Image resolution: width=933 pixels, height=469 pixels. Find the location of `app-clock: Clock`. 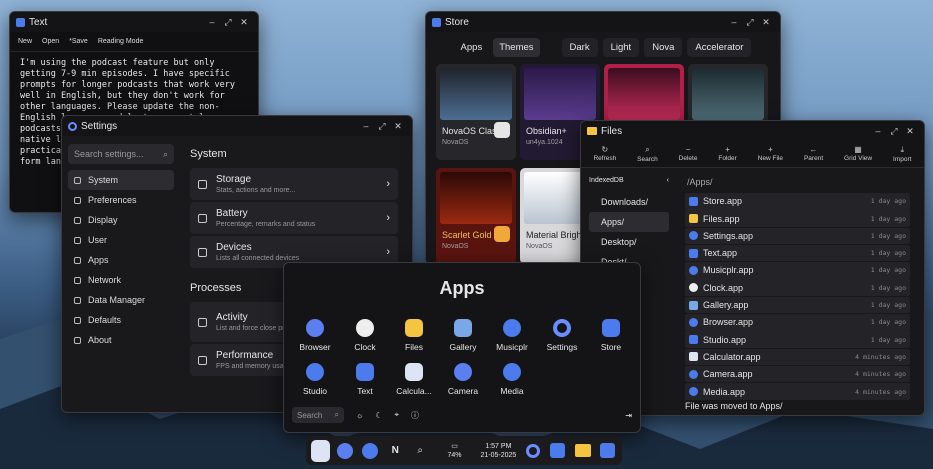

app-clock: Clock is located at coordinates (365, 335).